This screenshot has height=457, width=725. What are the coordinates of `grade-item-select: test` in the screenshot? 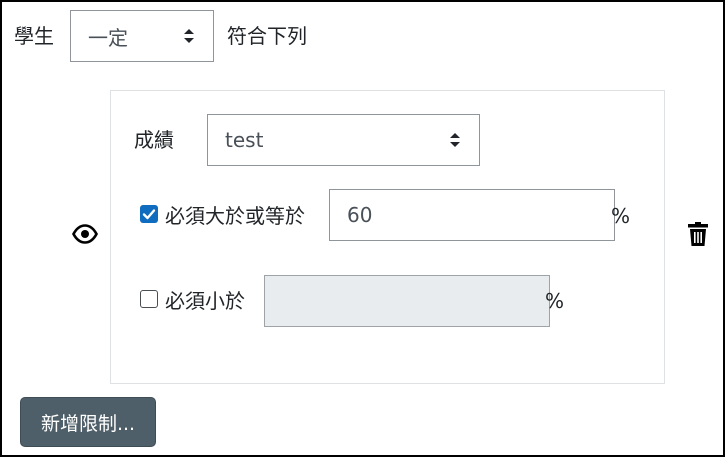 It's located at (343, 140).